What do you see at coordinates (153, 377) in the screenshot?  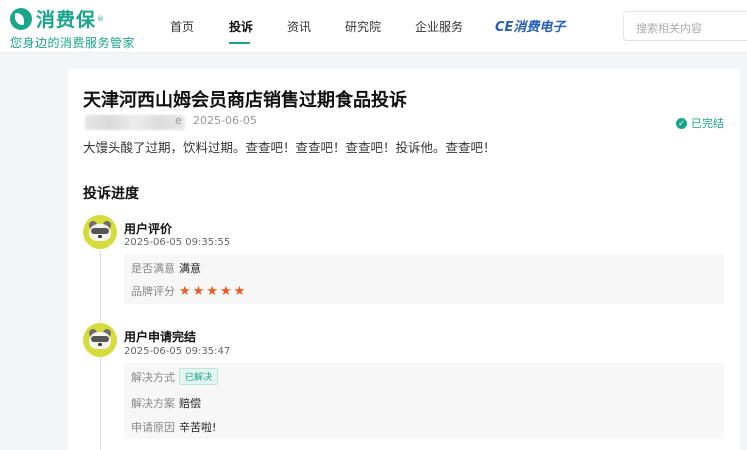 I see `method-label: 解决方式` at bounding box center [153, 377].